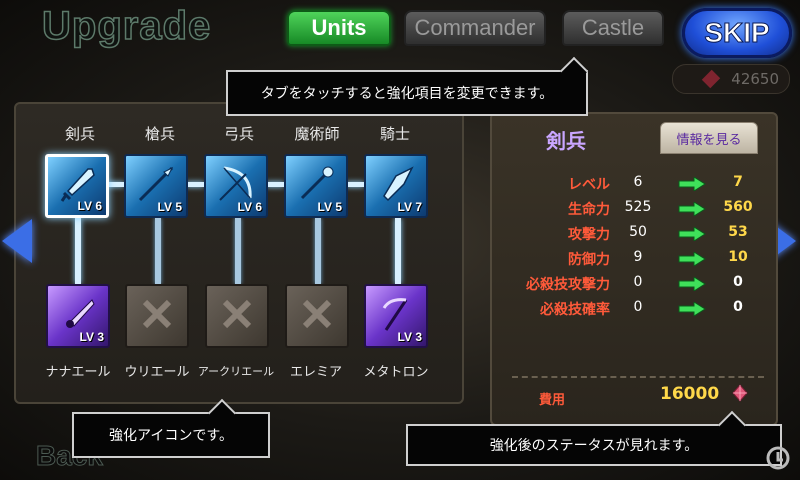  Describe the element at coordinates (407, 94) in the screenshot. I see `callout-text: タブをタッチすると強化項目を変更できます。` at that location.